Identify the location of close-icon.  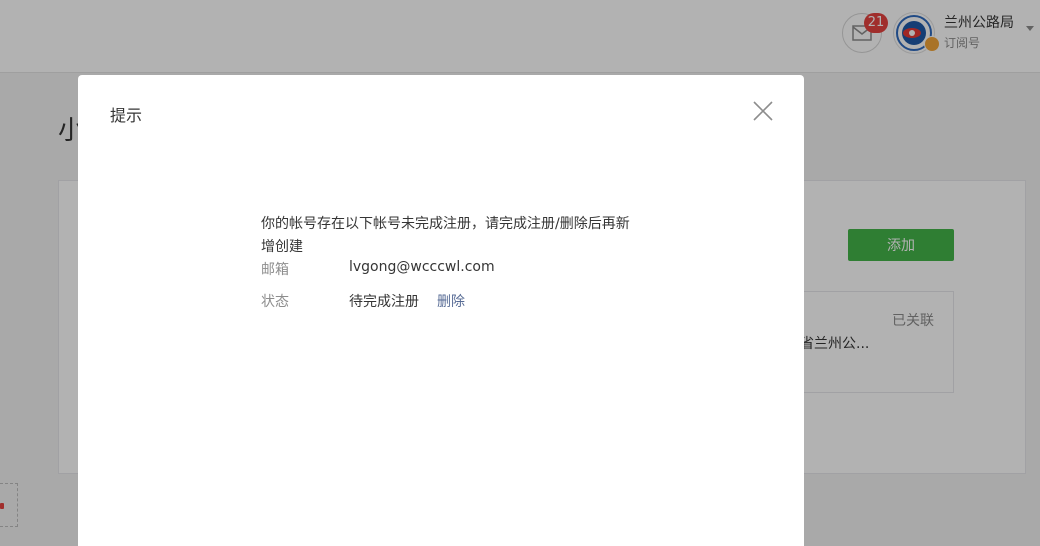
(763, 111).